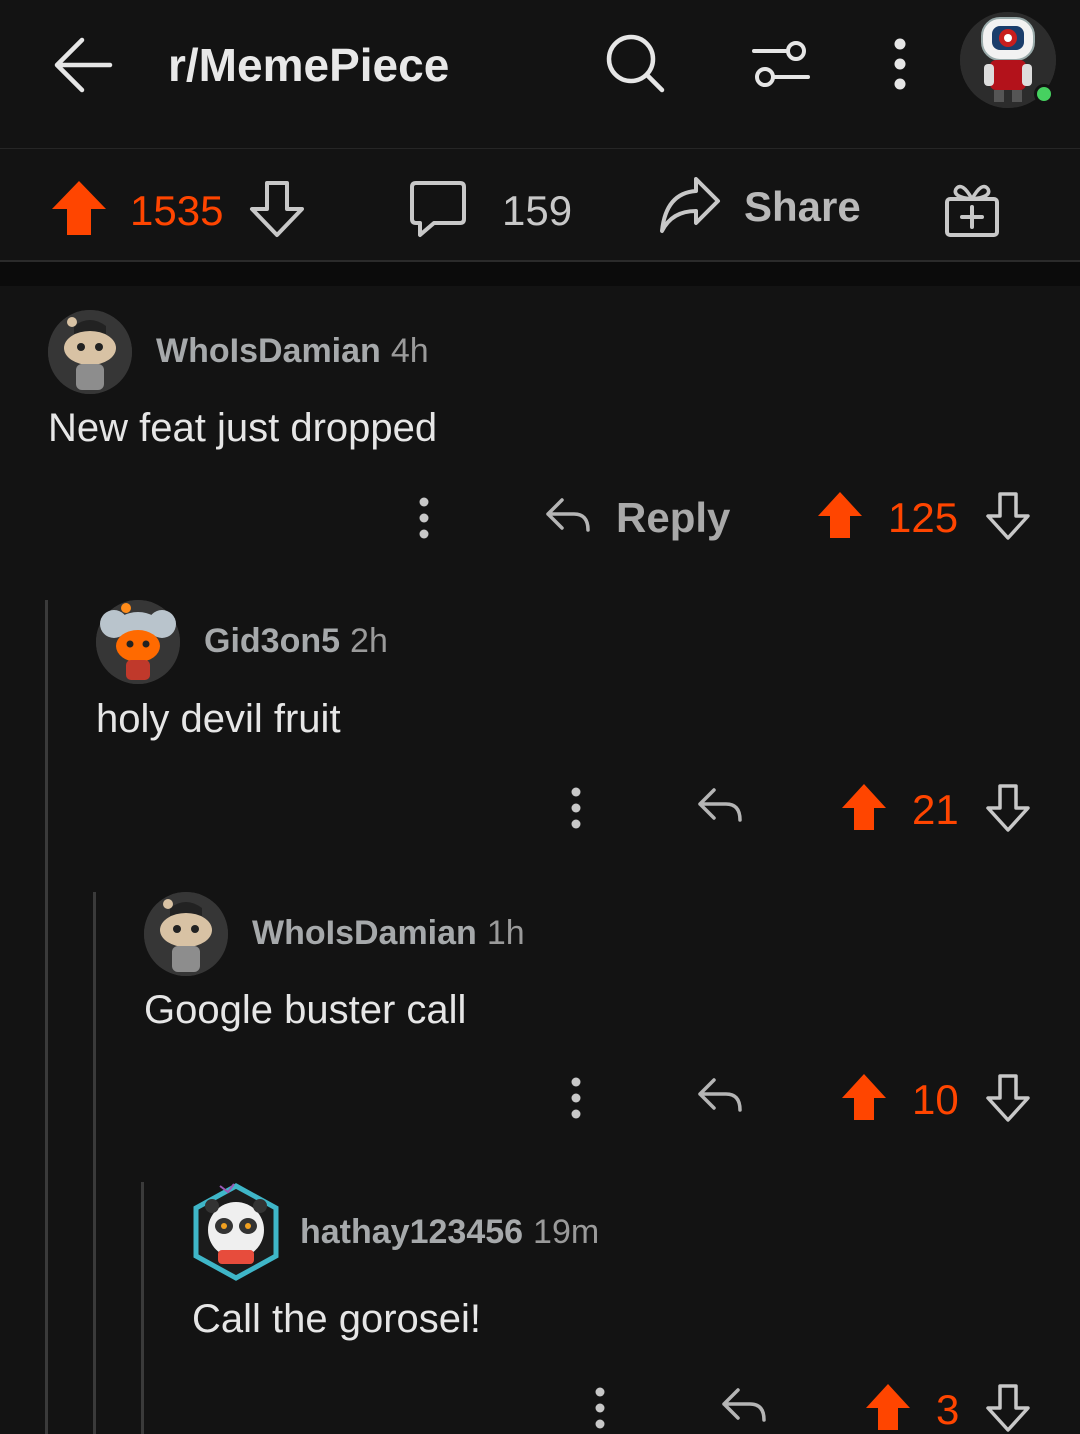 Image resolution: width=1080 pixels, height=1434 pixels. I want to click on comment-author: WhoIsDamian 4h, so click(292, 351).